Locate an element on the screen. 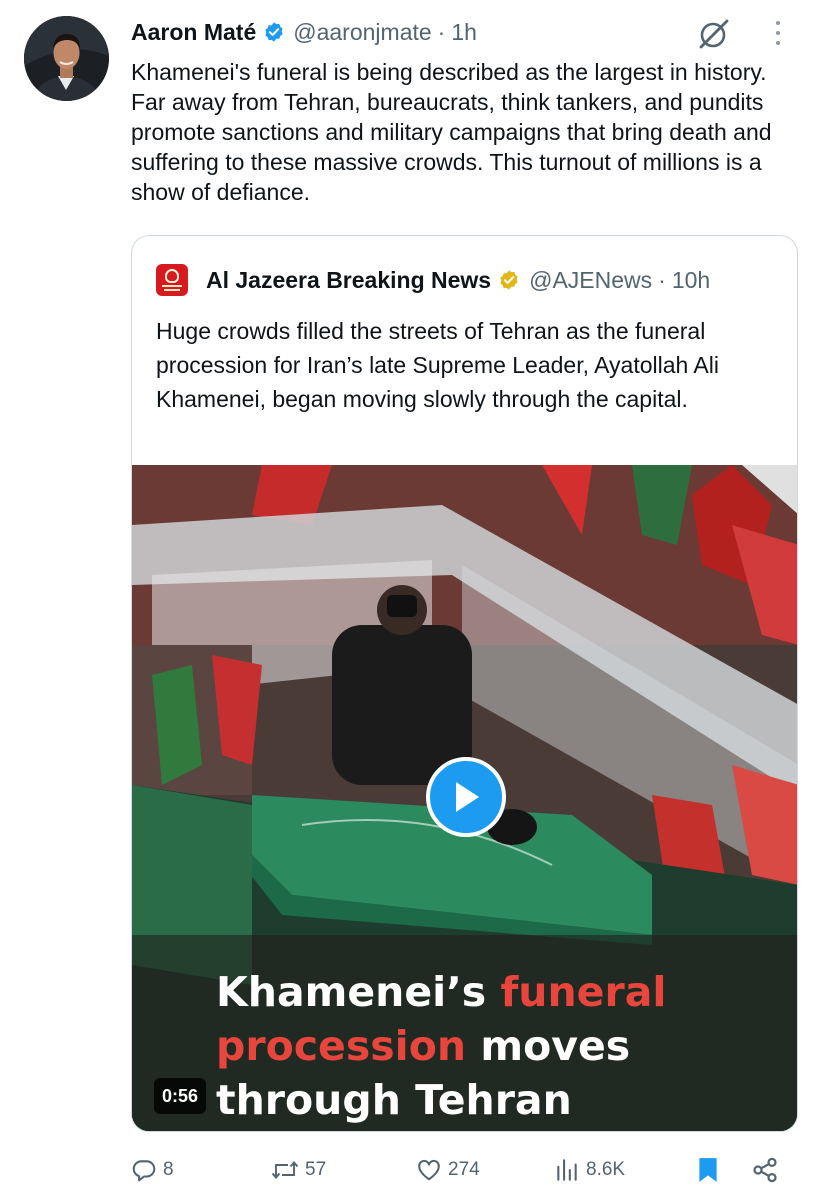 The width and height of the screenshot is (817, 1200). post-time: 1h is located at coordinates (464, 32).